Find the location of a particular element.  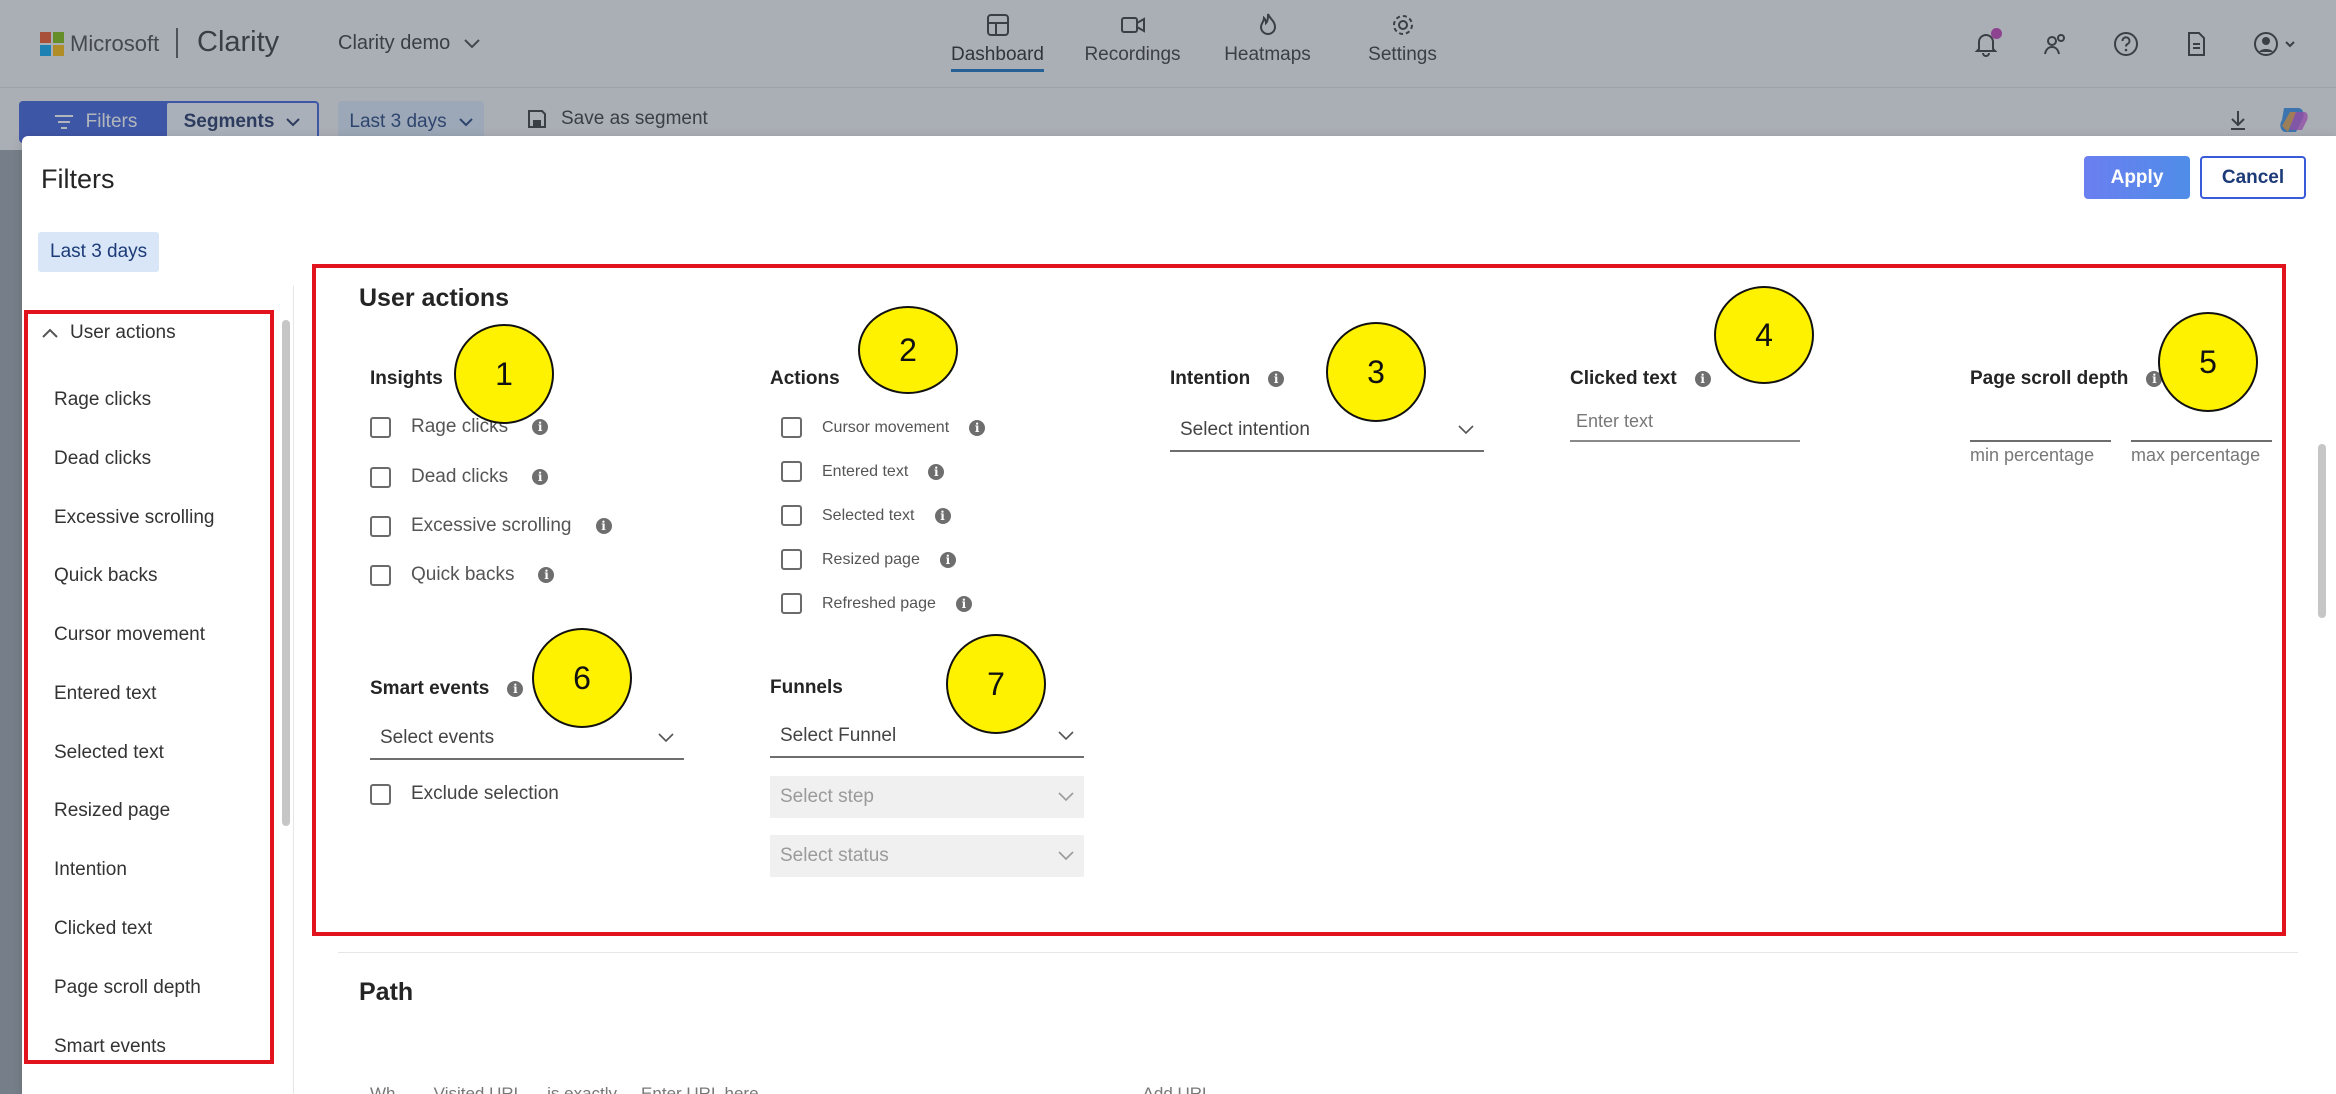

content-scrollbar is located at coordinates (2322, 531).